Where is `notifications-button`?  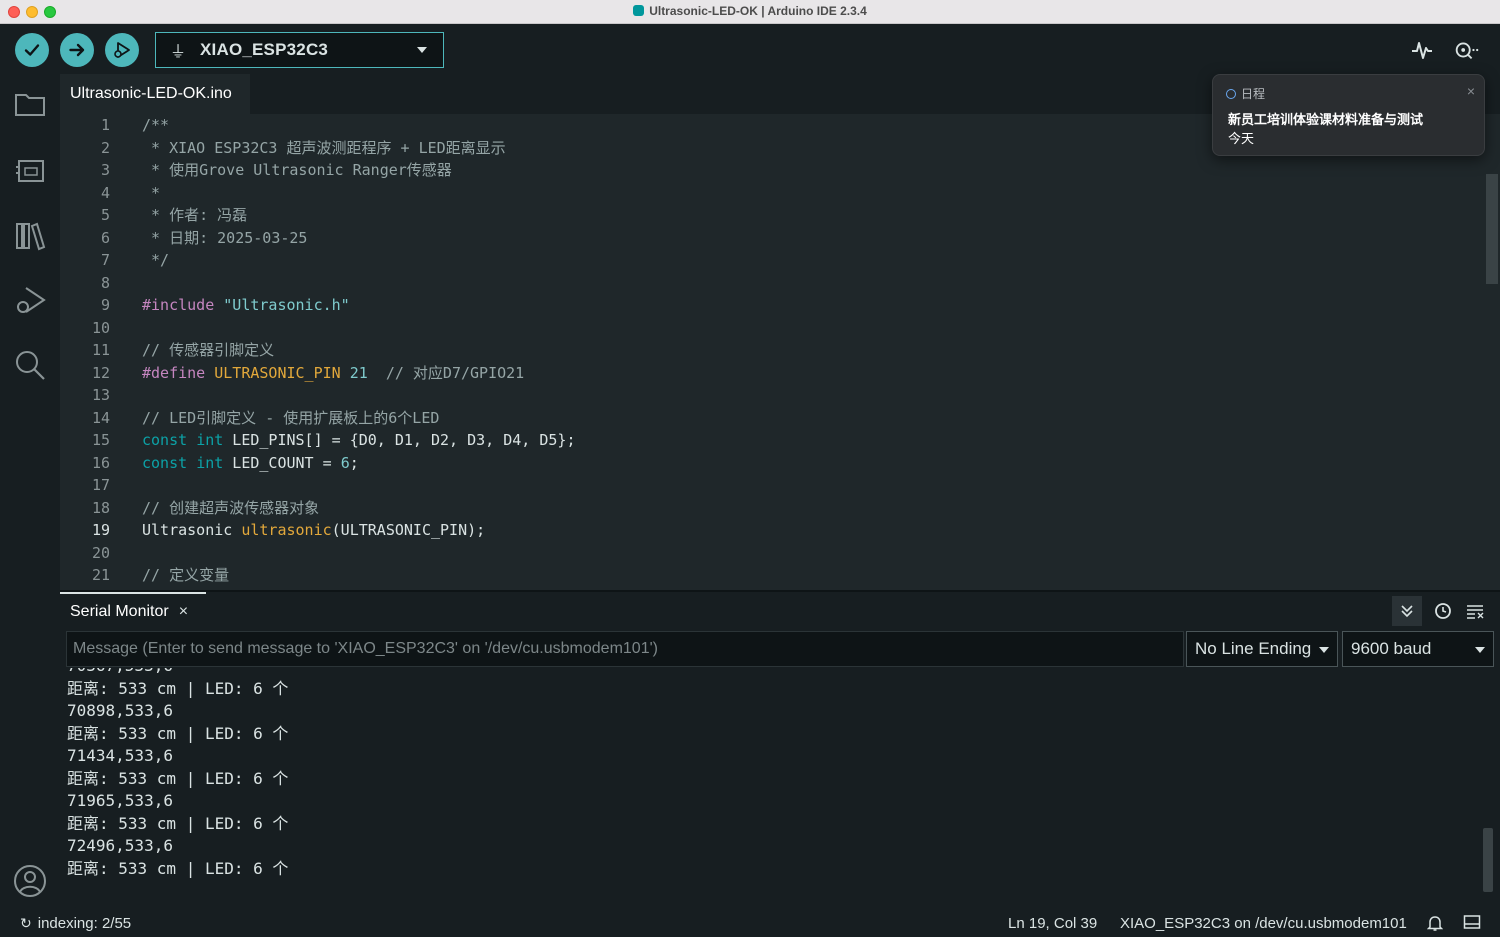
notifications-button is located at coordinates (1435, 925).